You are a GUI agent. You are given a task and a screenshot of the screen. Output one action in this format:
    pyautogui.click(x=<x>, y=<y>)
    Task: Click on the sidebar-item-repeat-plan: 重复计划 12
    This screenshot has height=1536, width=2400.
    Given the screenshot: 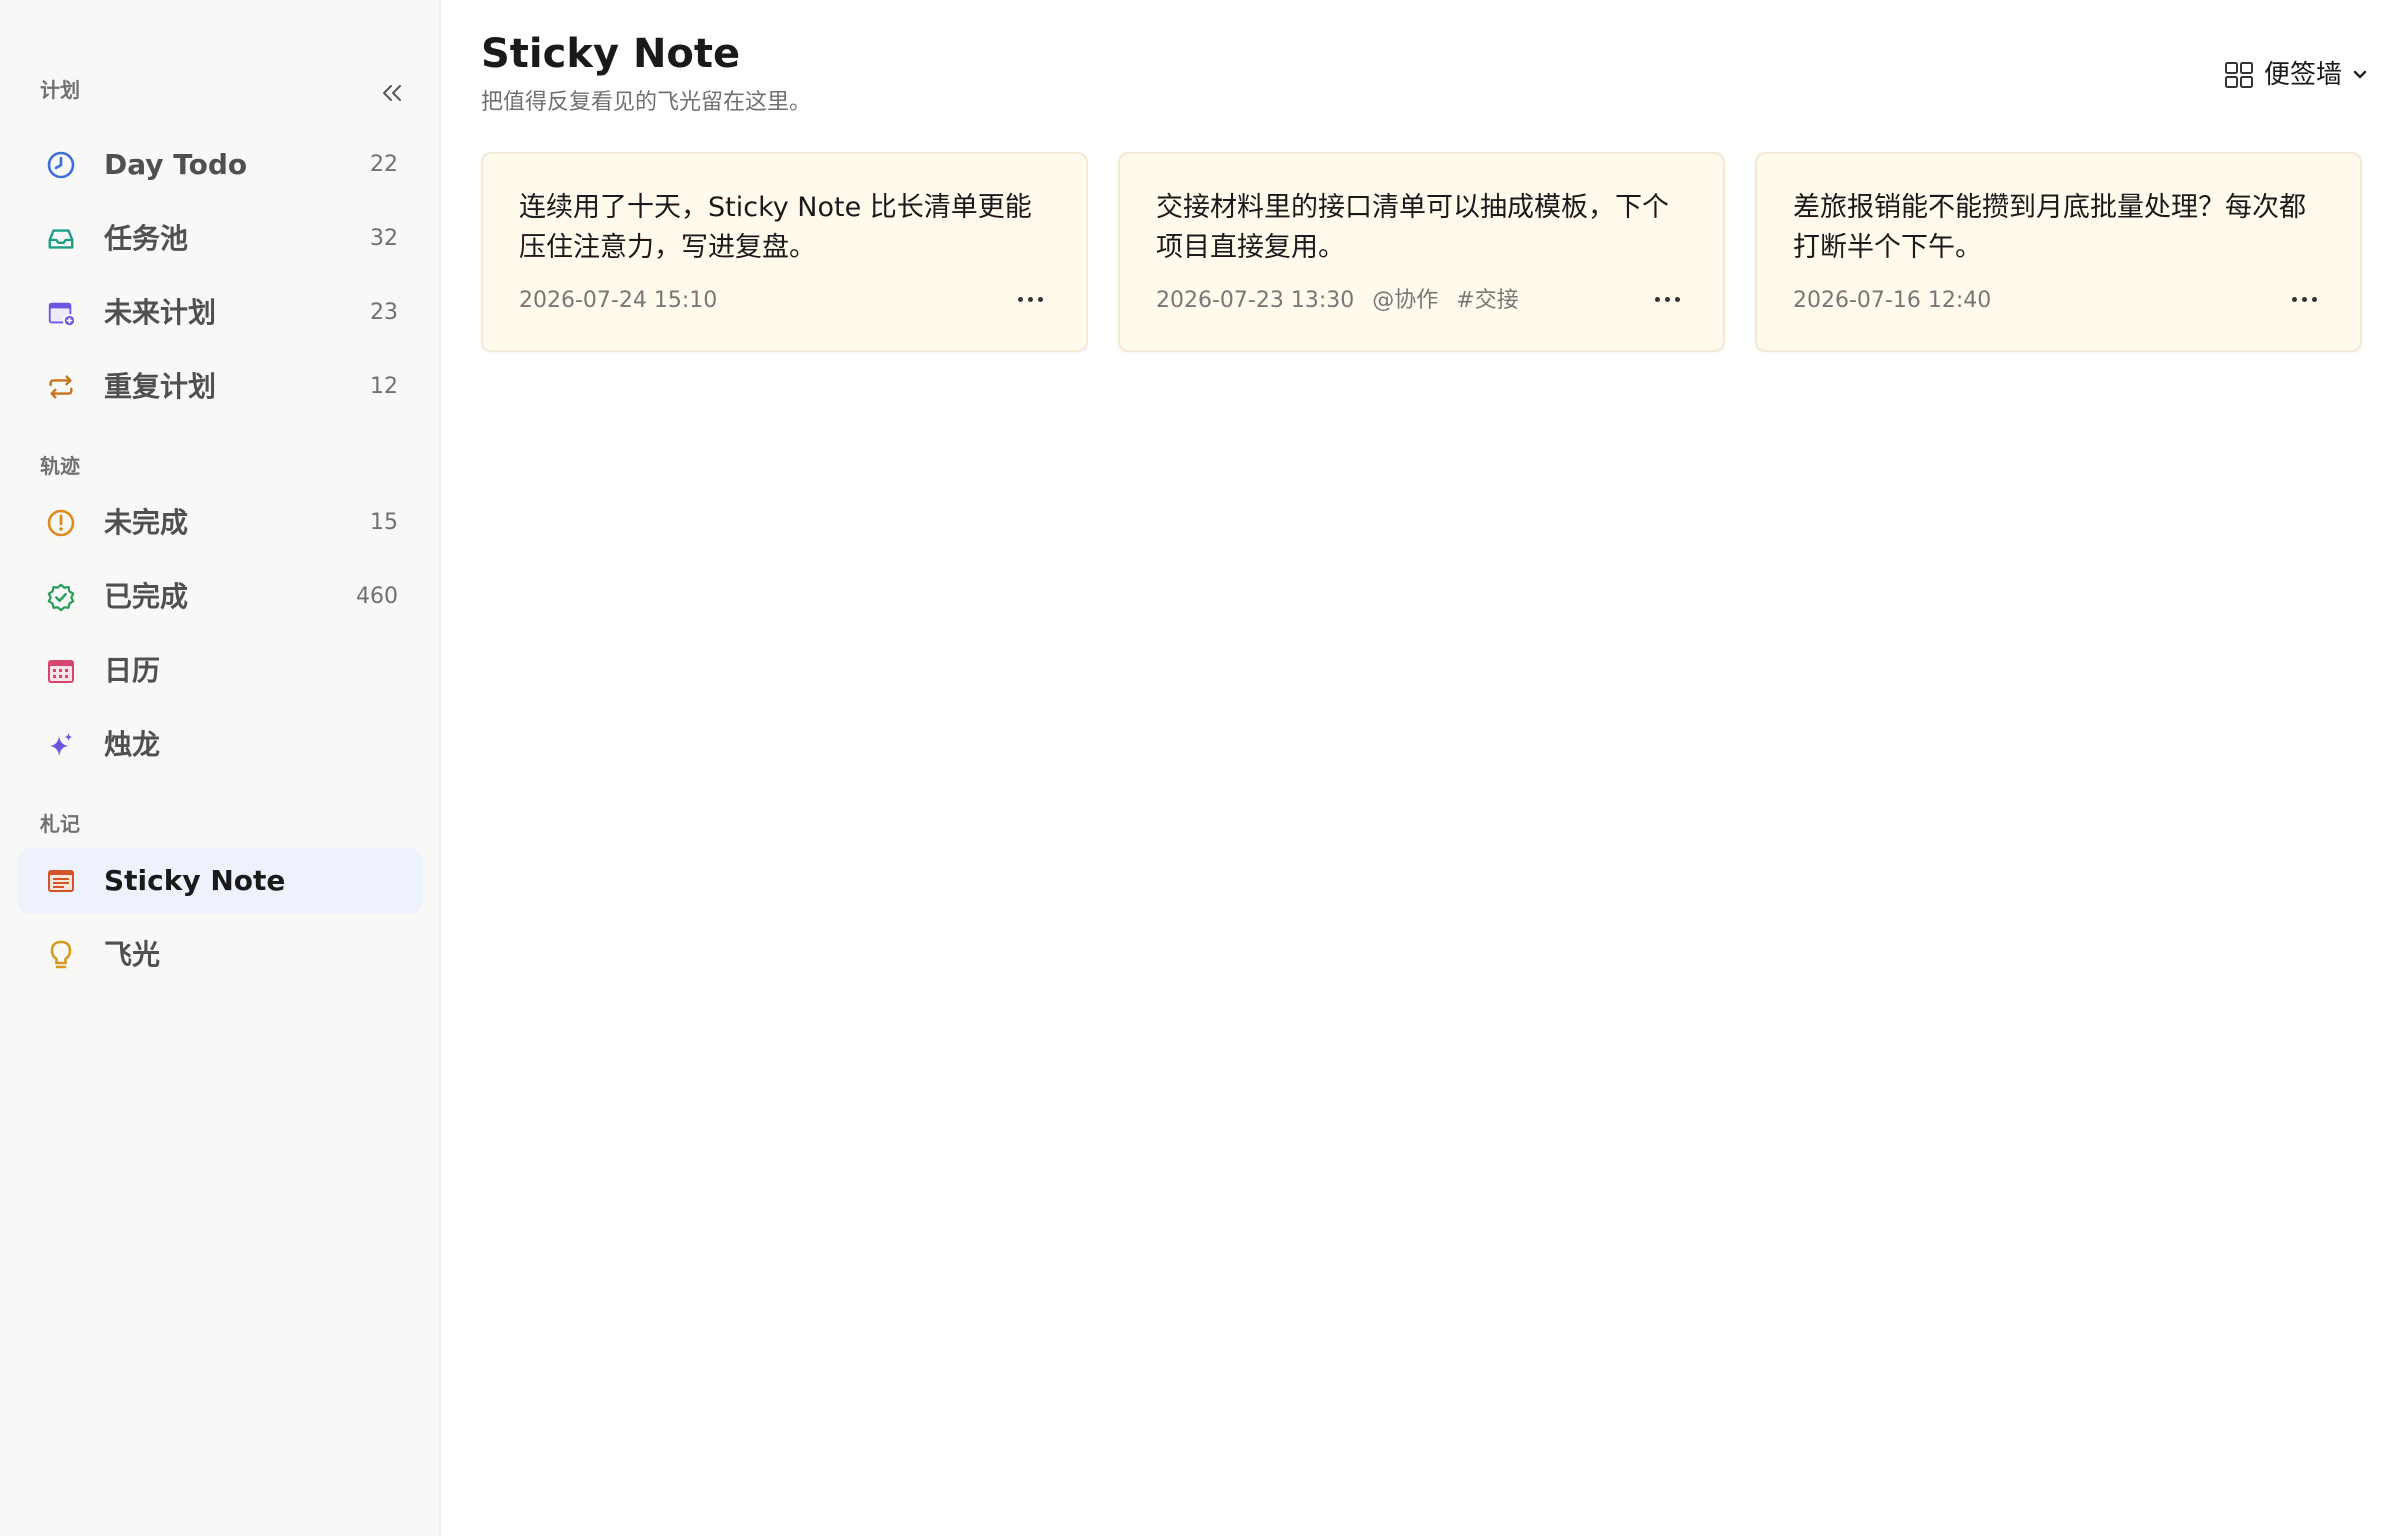 What is the action you would take?
    pyautogui.click(x=220, y=387)
    